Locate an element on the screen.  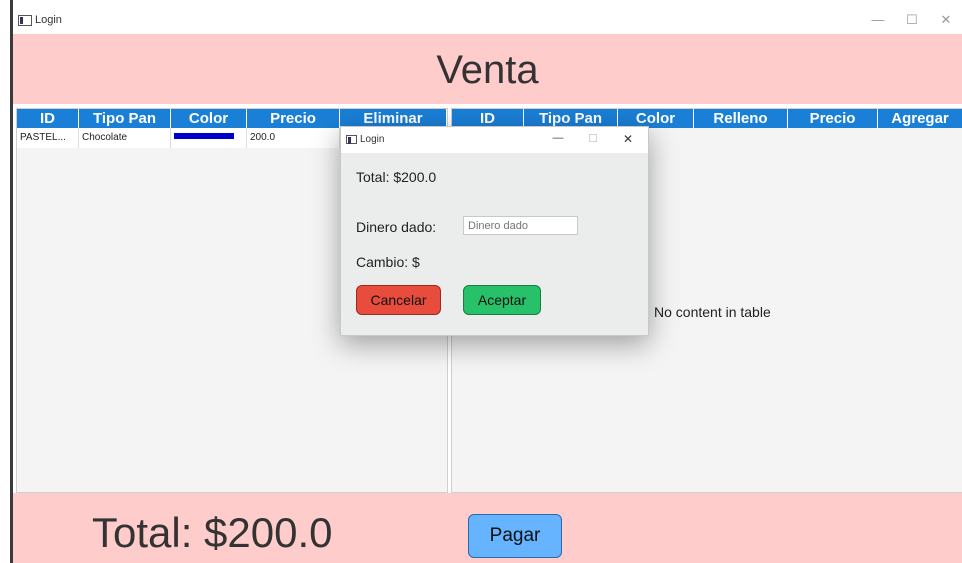
cell-tipo-pan: Chocolate is located at coordinates (125, 138).